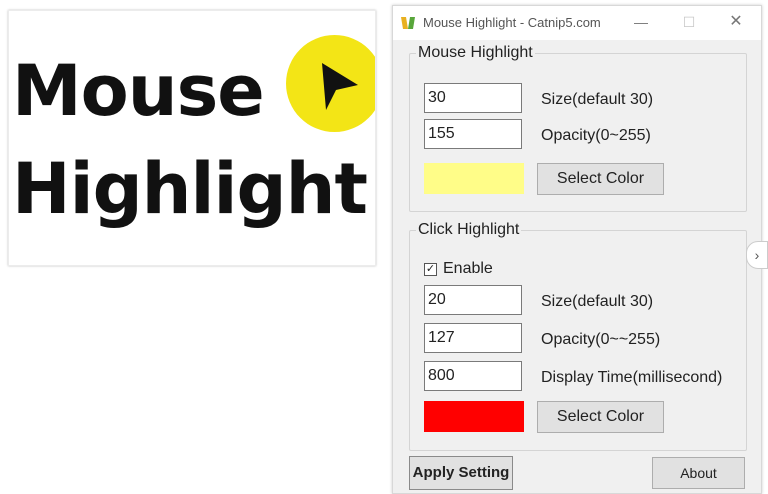  Describe the element at coordinates (461, 473) in the screenshot. I see `apply-setting-button: Apply Setting` at that location.